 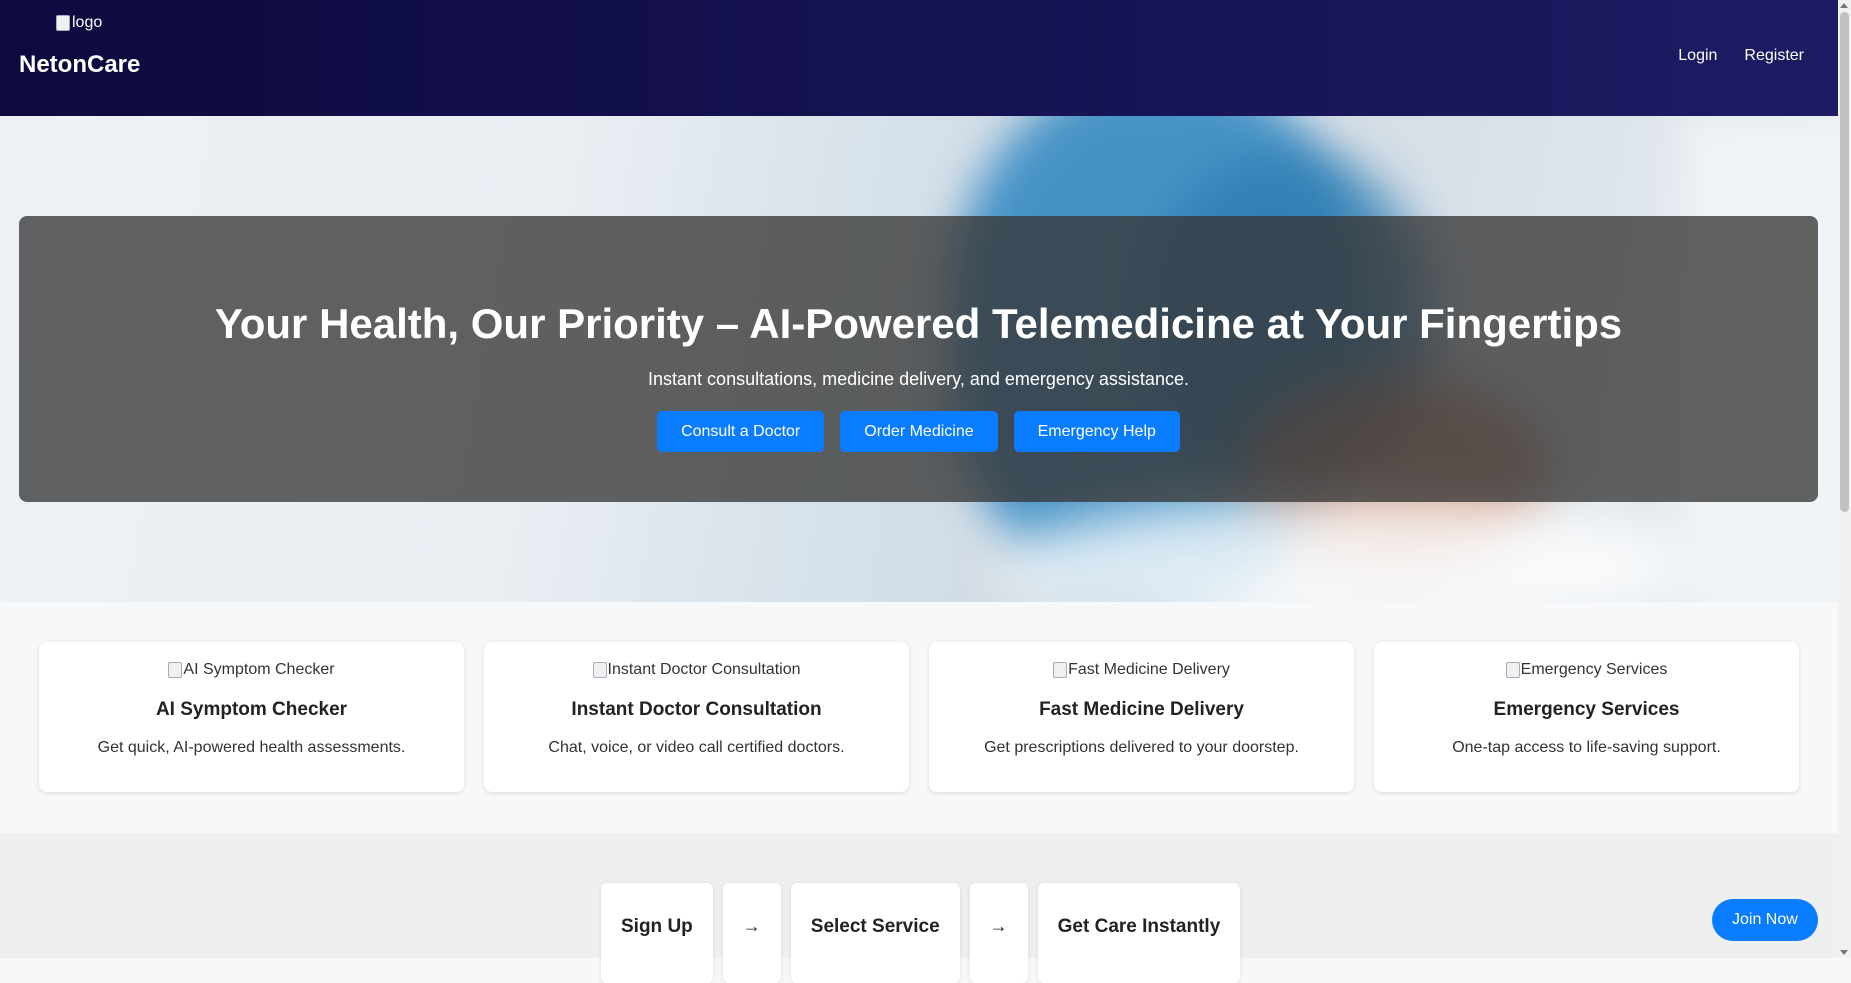 I want to click on join-now-button: Join Now, so click(x=1765, y=920).